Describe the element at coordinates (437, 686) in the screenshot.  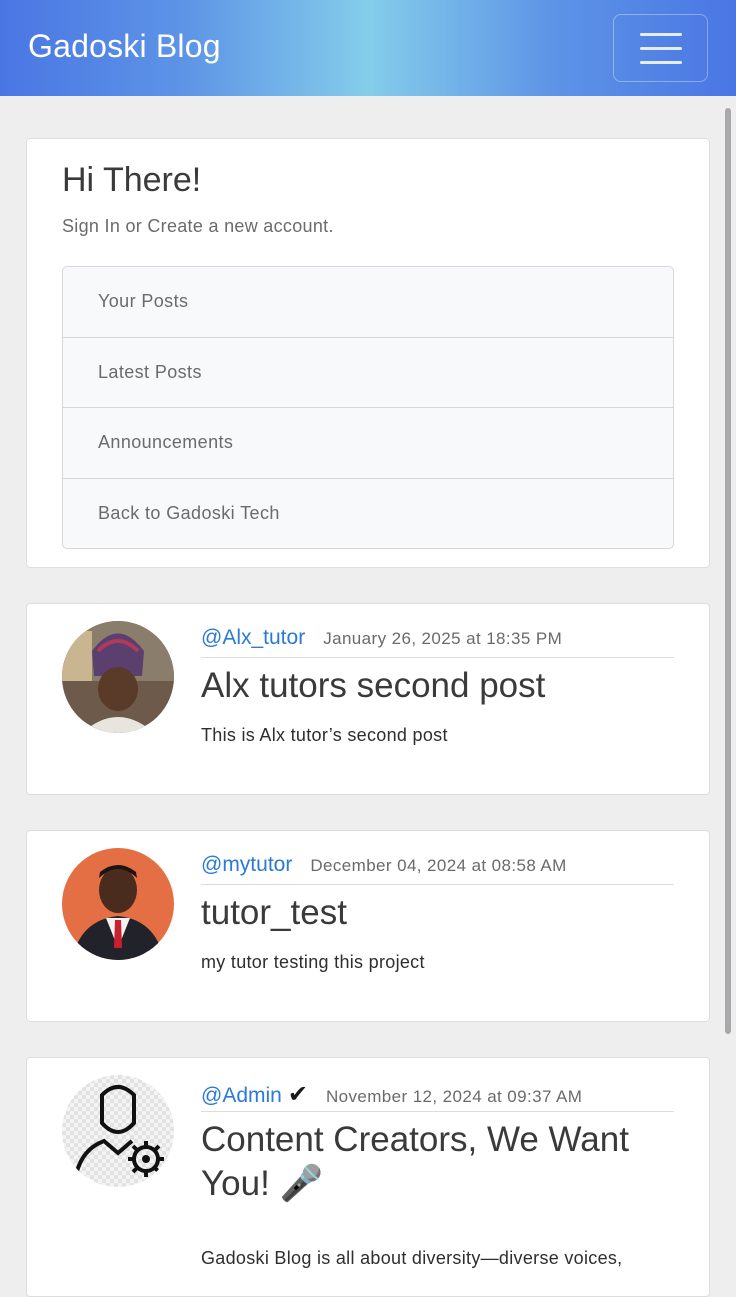
I see `post-title: Alx tutors second post` at that location.